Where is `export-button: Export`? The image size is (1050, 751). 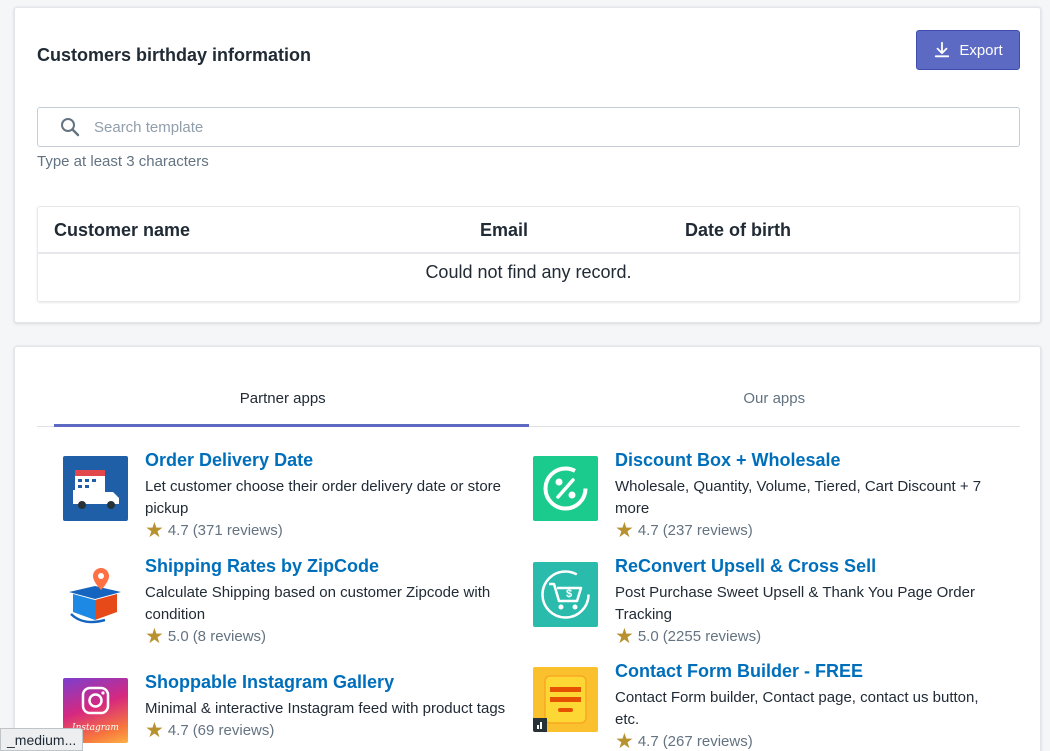 export-button: Export is located at coordinates (968, 50).